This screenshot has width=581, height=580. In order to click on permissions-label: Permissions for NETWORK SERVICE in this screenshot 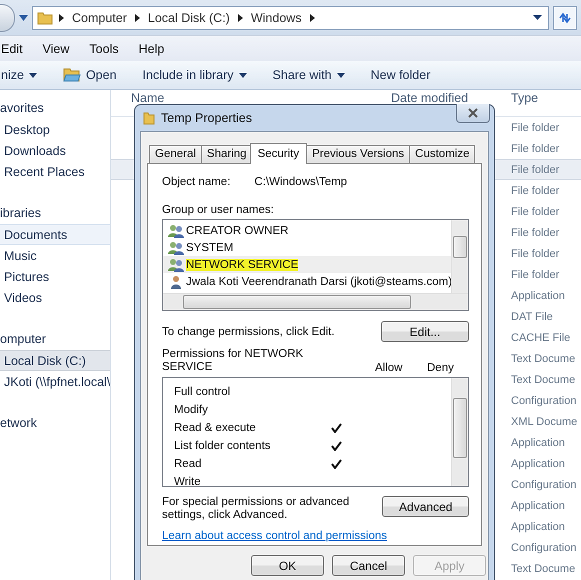, I will do `click(233, 361)`.